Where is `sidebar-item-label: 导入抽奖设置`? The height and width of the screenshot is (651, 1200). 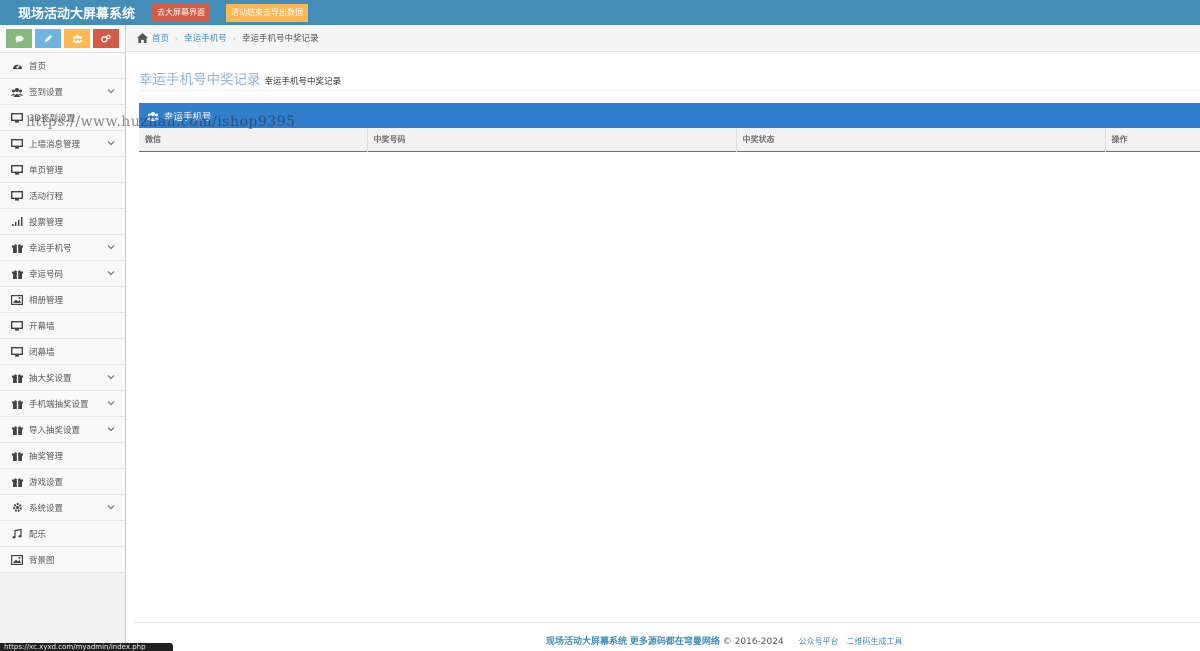
sidebar-item-label: 导入抽奖设置 is located at coordinates (55, 430).